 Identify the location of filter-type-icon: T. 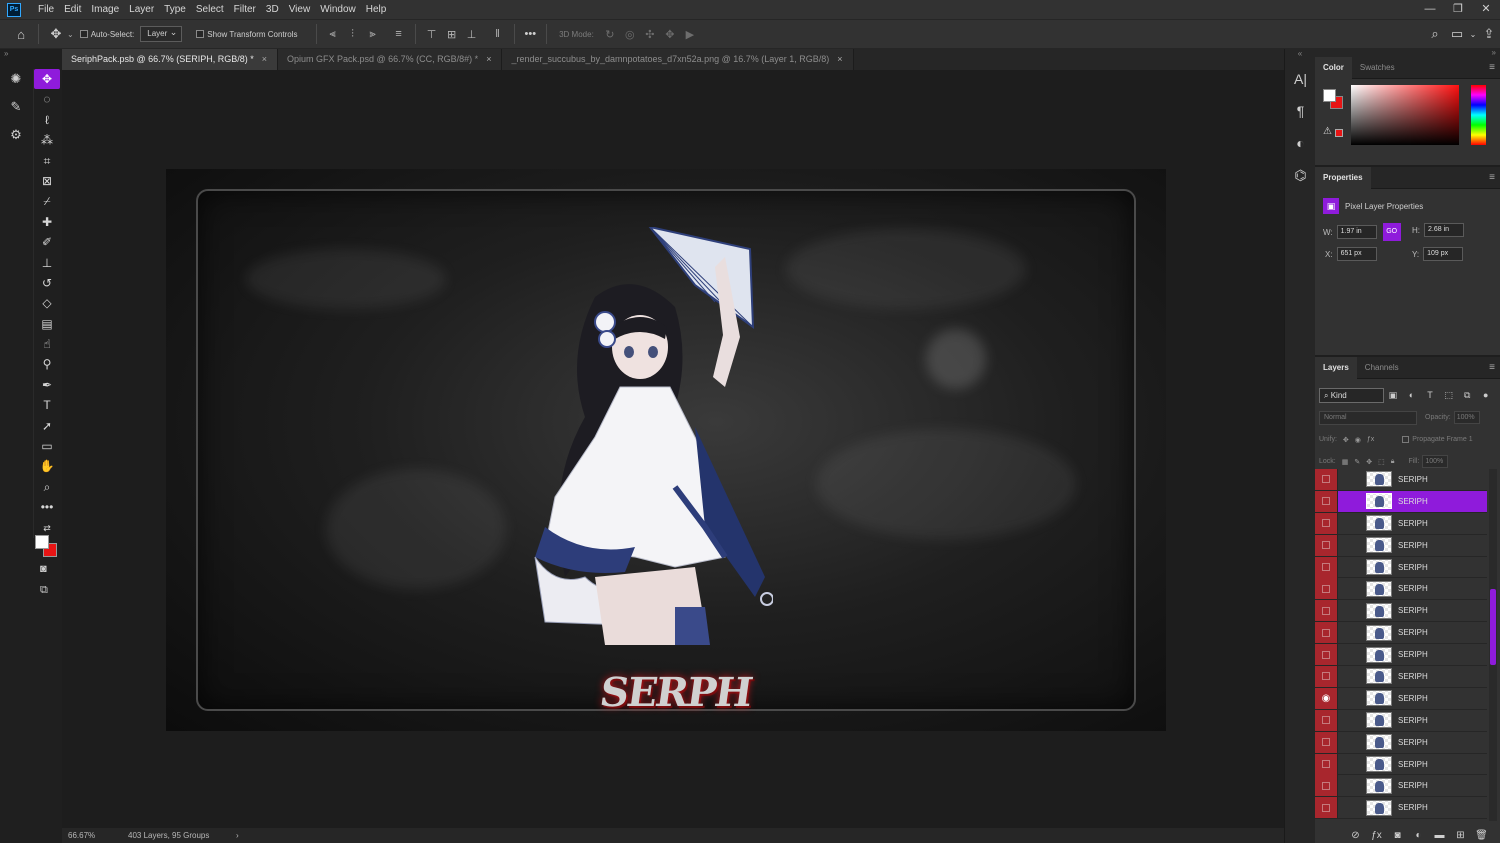
(1430, 395).